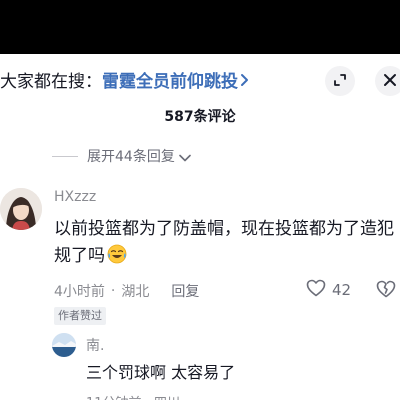  I want to click on expand-replies-label: 展开44条回复, so click(131, 157).